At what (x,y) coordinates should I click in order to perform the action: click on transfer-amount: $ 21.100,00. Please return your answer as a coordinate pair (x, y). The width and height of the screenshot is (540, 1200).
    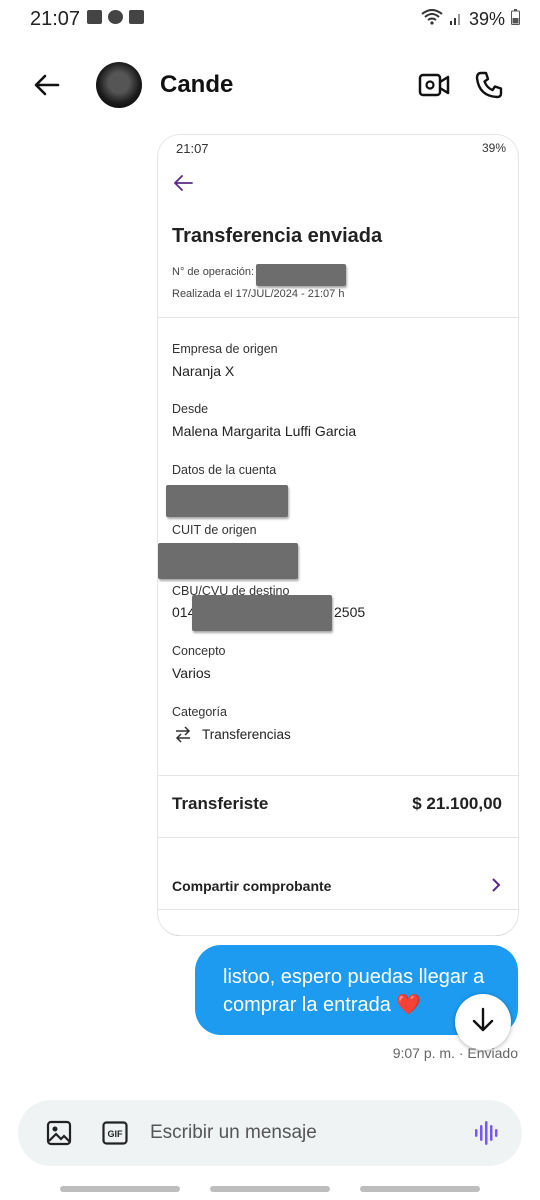
    Looking at the image, I should click on (457, 803).